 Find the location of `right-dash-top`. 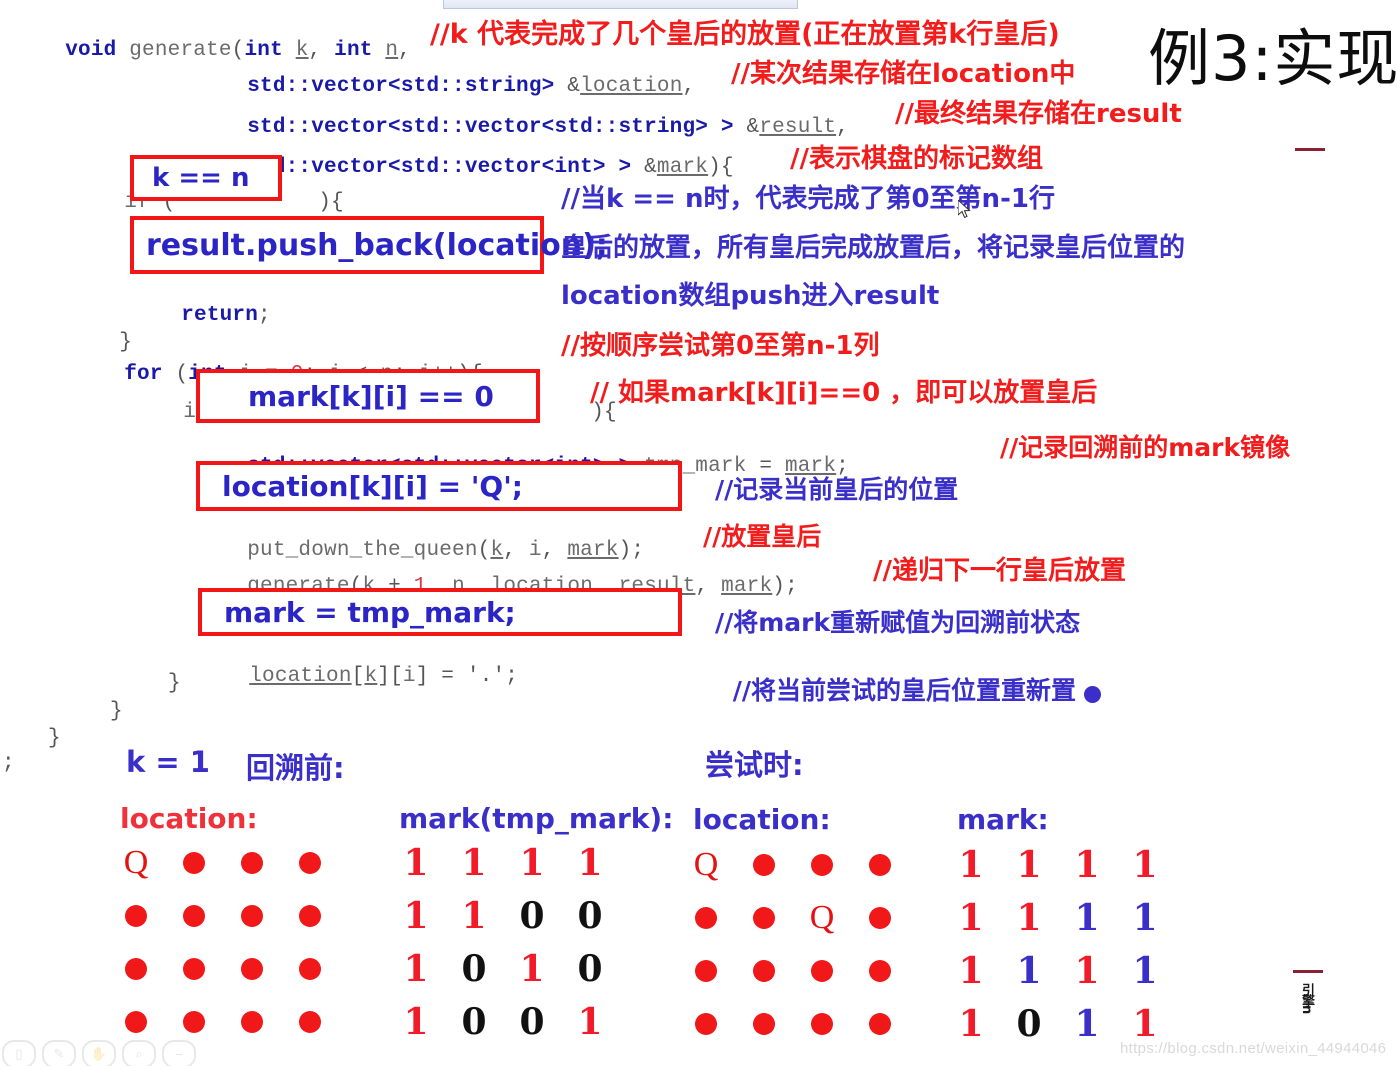

right-dash-top is located at coordinates (1310, 149).